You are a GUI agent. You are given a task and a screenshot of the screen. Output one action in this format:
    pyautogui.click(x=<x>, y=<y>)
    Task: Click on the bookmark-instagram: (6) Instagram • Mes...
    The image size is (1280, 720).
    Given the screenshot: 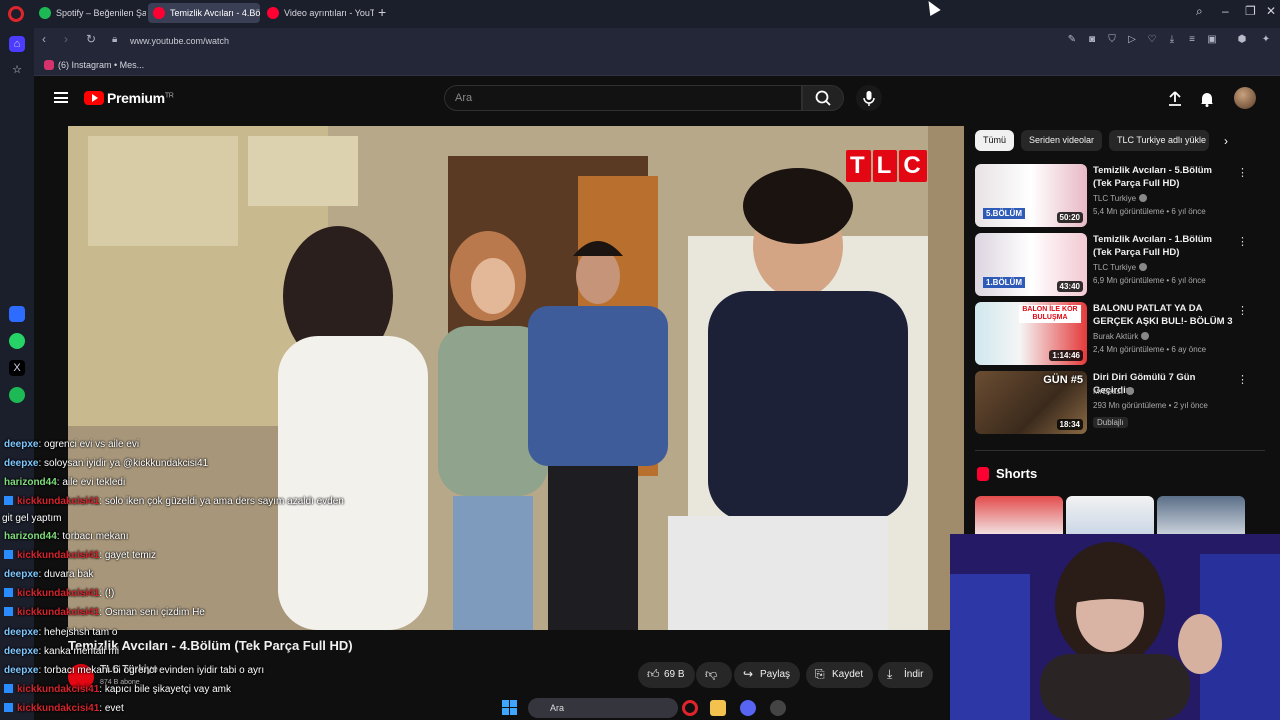 What is the action you would take?
    pyautogui.click(x=94, y=65)
    